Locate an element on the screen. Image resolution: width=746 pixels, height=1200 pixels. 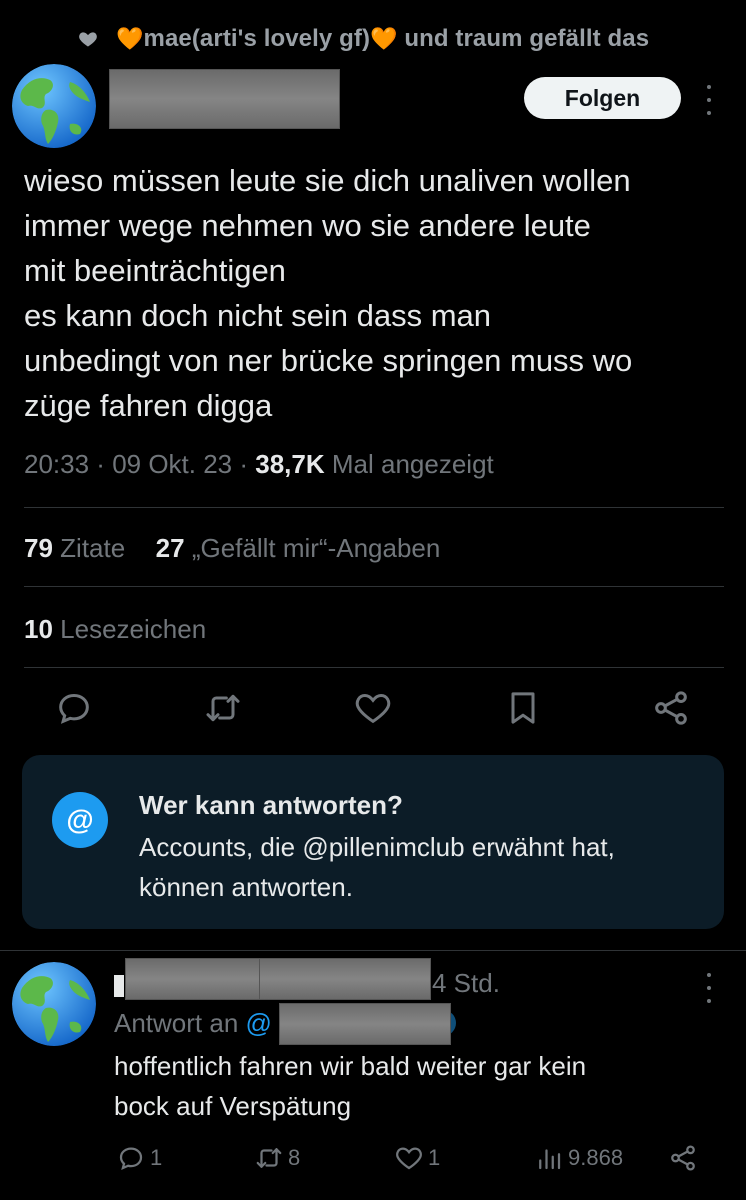
quotes-label: Zitate is located at coordinates (93, 548).